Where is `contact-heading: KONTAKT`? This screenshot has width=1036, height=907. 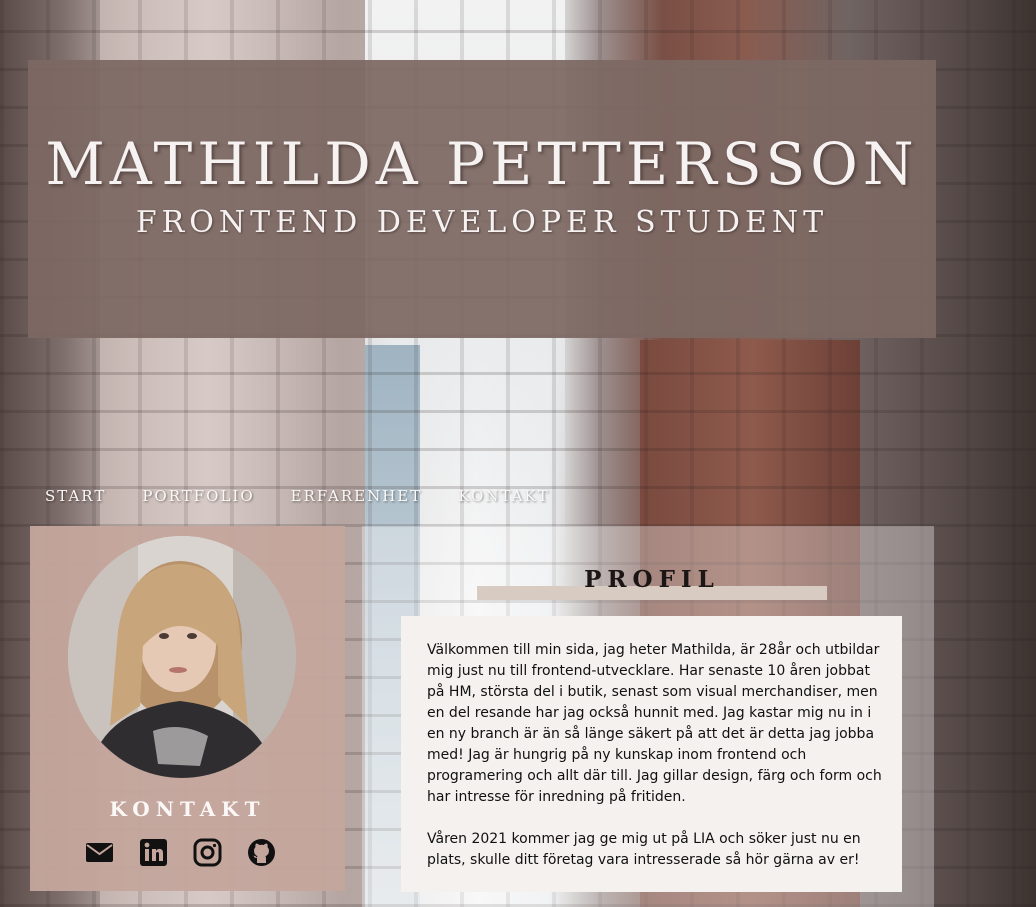
contact-heading: KONTAKT is located at coordinates (187, 809).